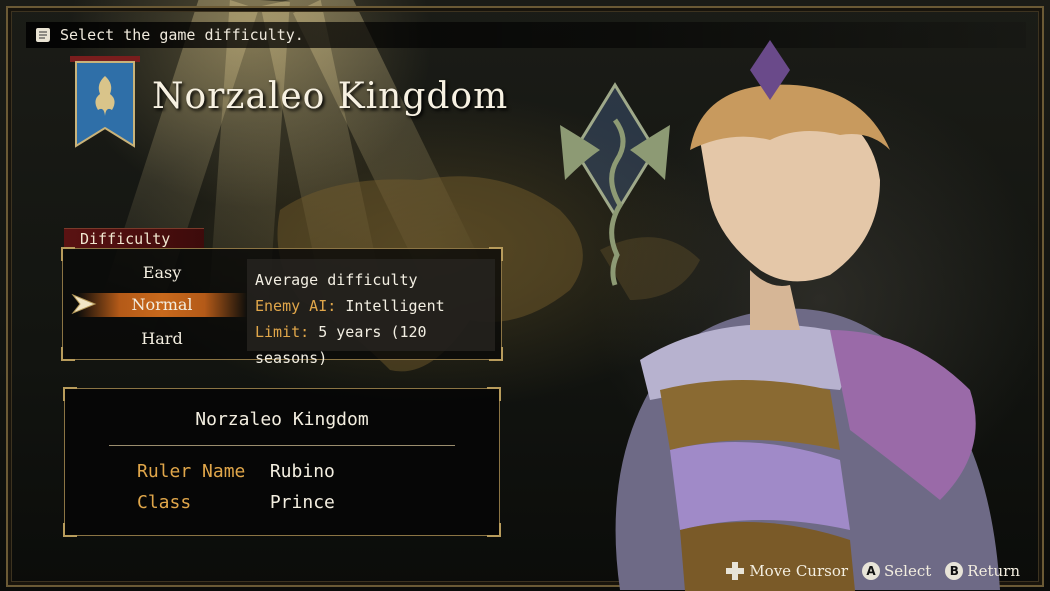  I want to click on hint-return-label: Return, so click(993, 571).